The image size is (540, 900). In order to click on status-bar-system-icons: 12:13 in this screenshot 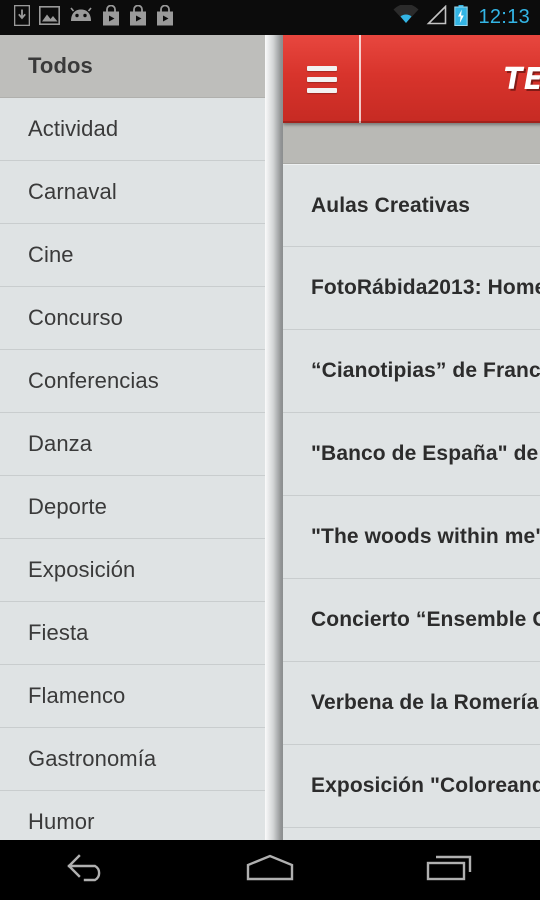, I will do `click(461, 17)`.